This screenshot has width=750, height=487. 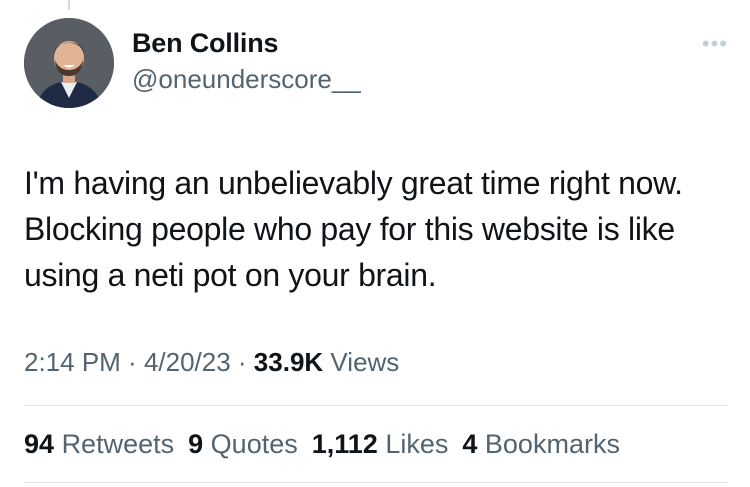 What do you see at coordinates (417, 444) in the screenshot?
I see `likes-label: Likes` at bounding box center [417, 444].